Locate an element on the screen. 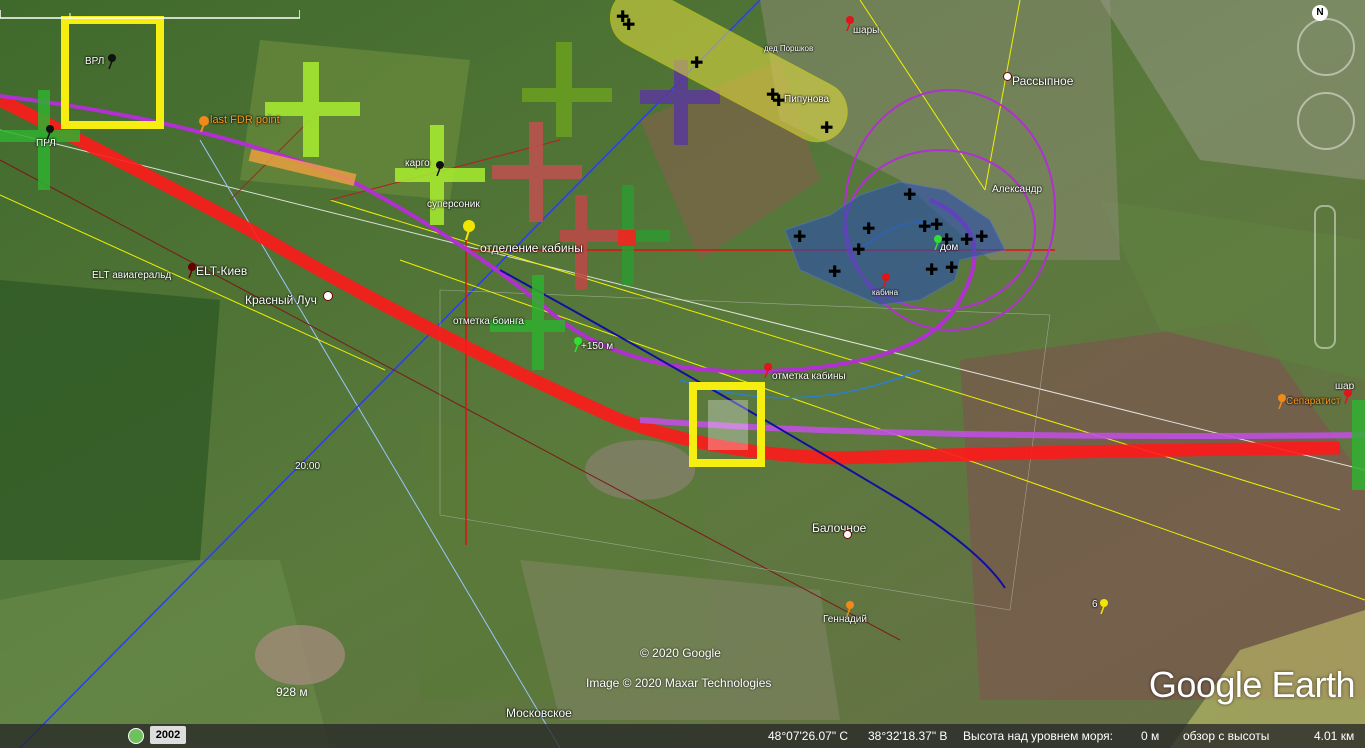 This screenshot has height=748, width=1365. scale-bar is located at coordinates (150, 14).